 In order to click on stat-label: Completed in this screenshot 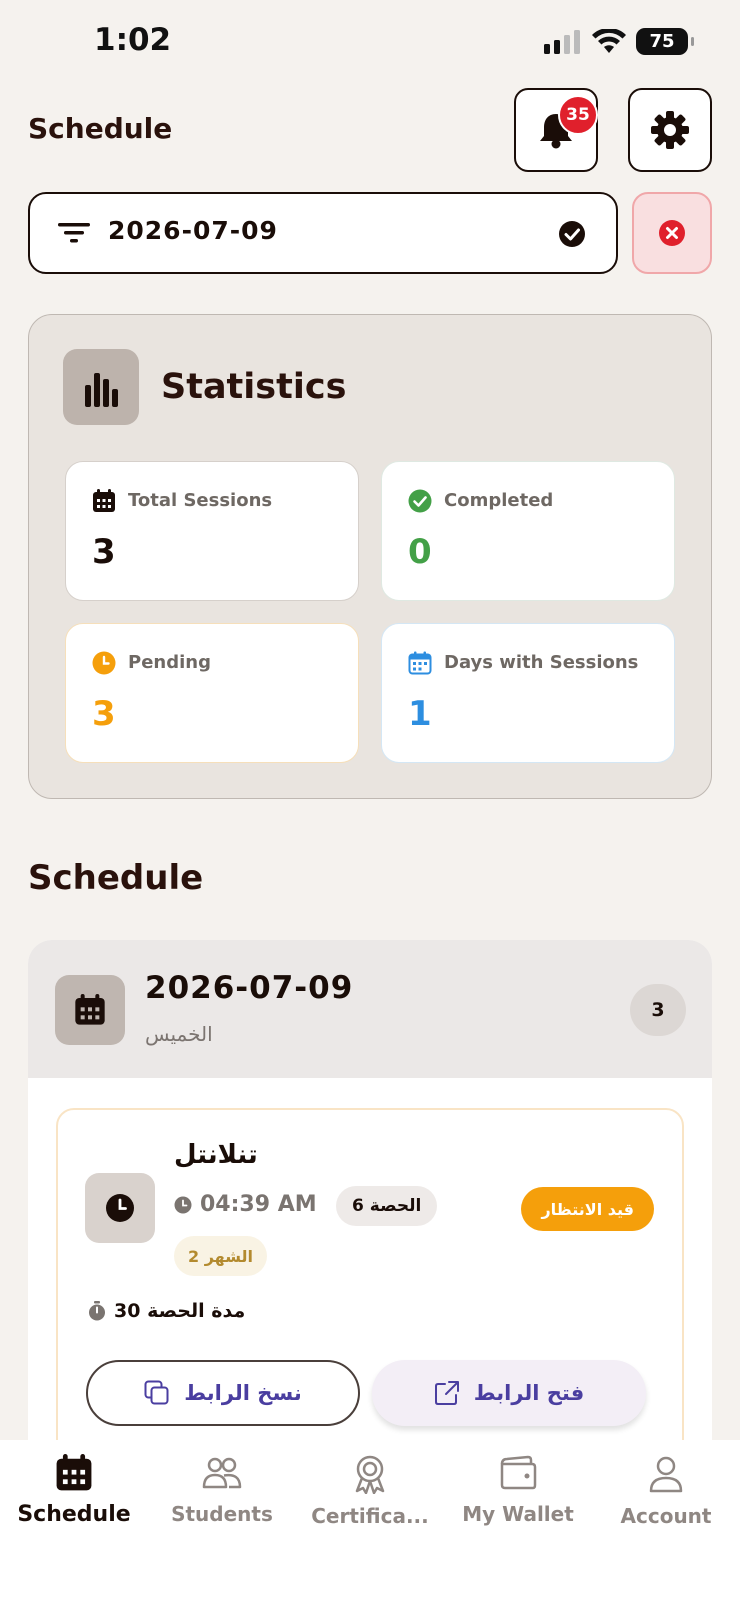, I will do `click(499, 500)`.